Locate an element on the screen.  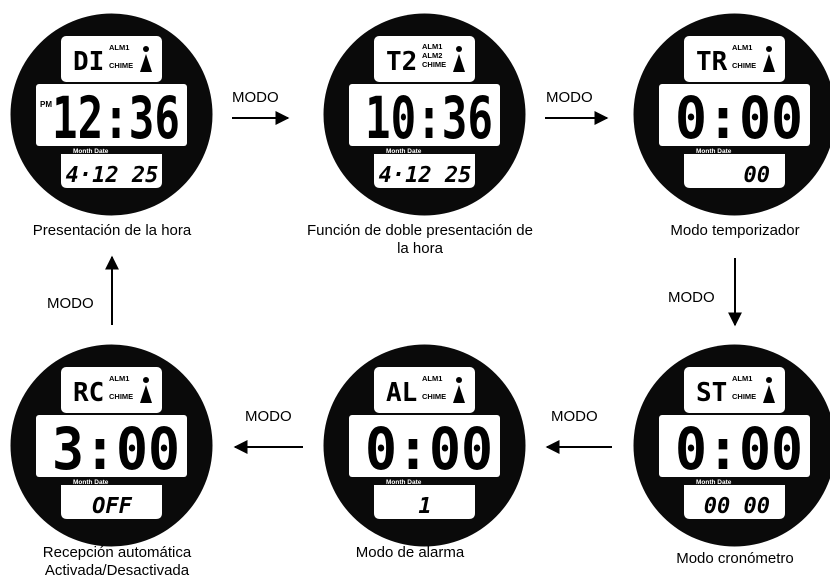
caption-dual: Función de doble presentación de la hora is located at coordinates (420, 239).